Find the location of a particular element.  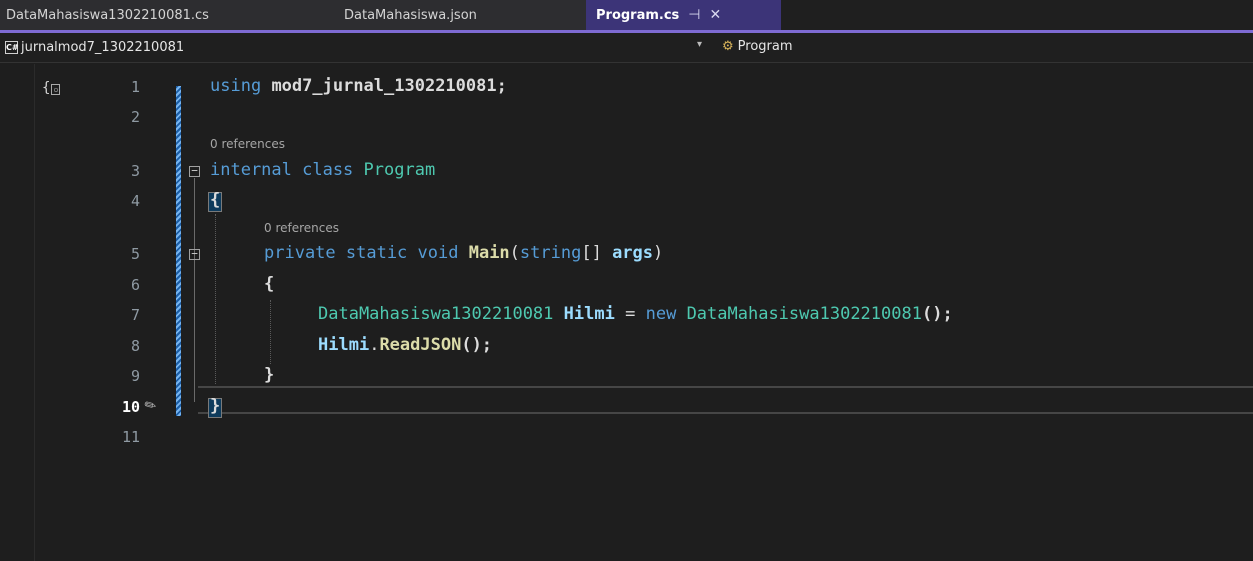

method-name: ReadJSON is located at coordinates (420, 345).